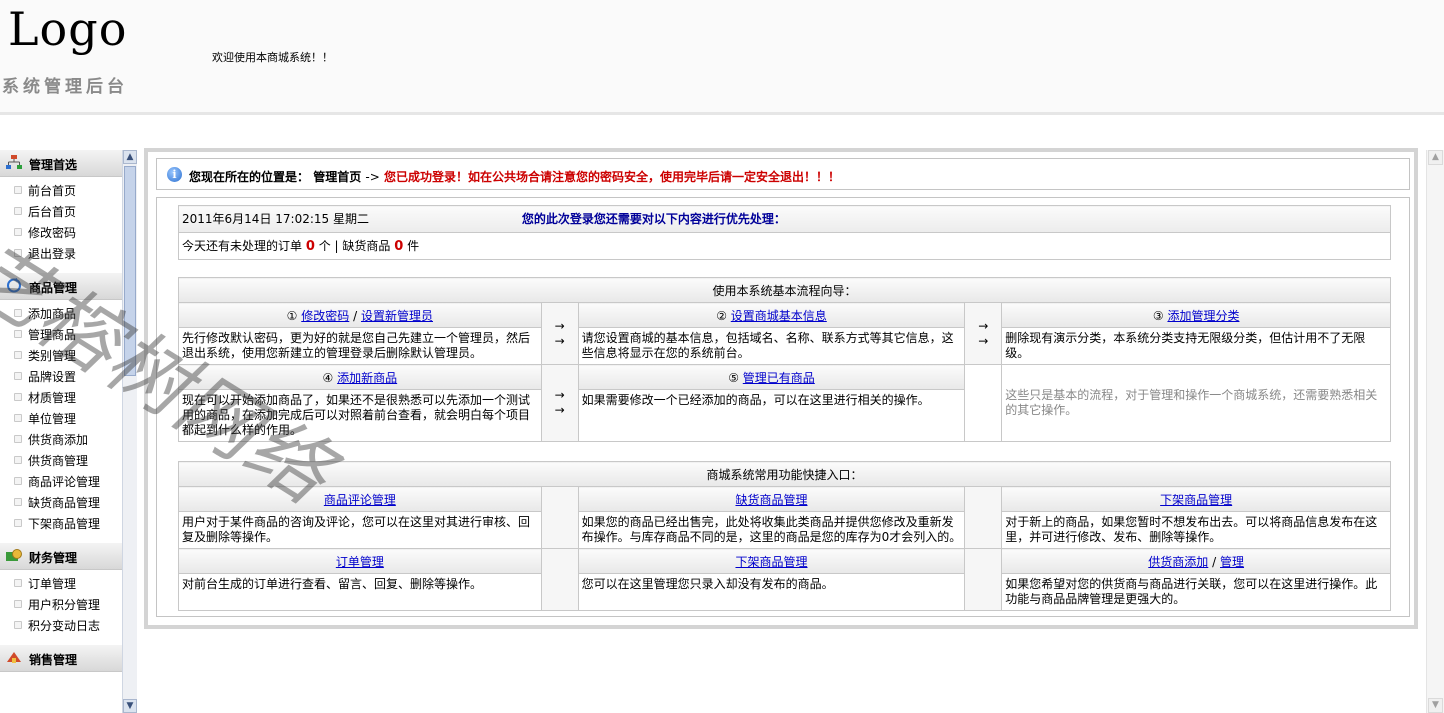  I want to click on scrollbar-thumb, so click(130, 271).